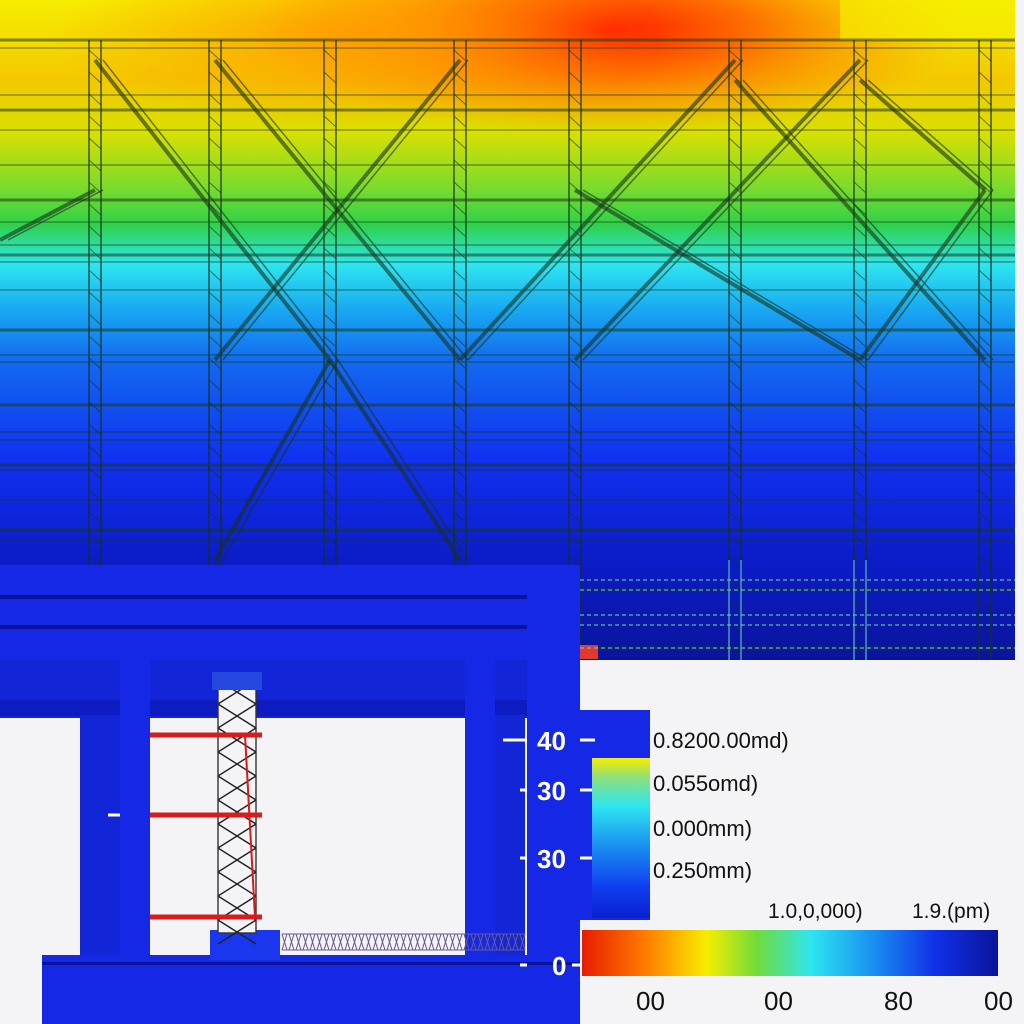  Describe the element at coordinates (551, 741) in the screenshot. I see `axis-tick-1: 40` at that location.